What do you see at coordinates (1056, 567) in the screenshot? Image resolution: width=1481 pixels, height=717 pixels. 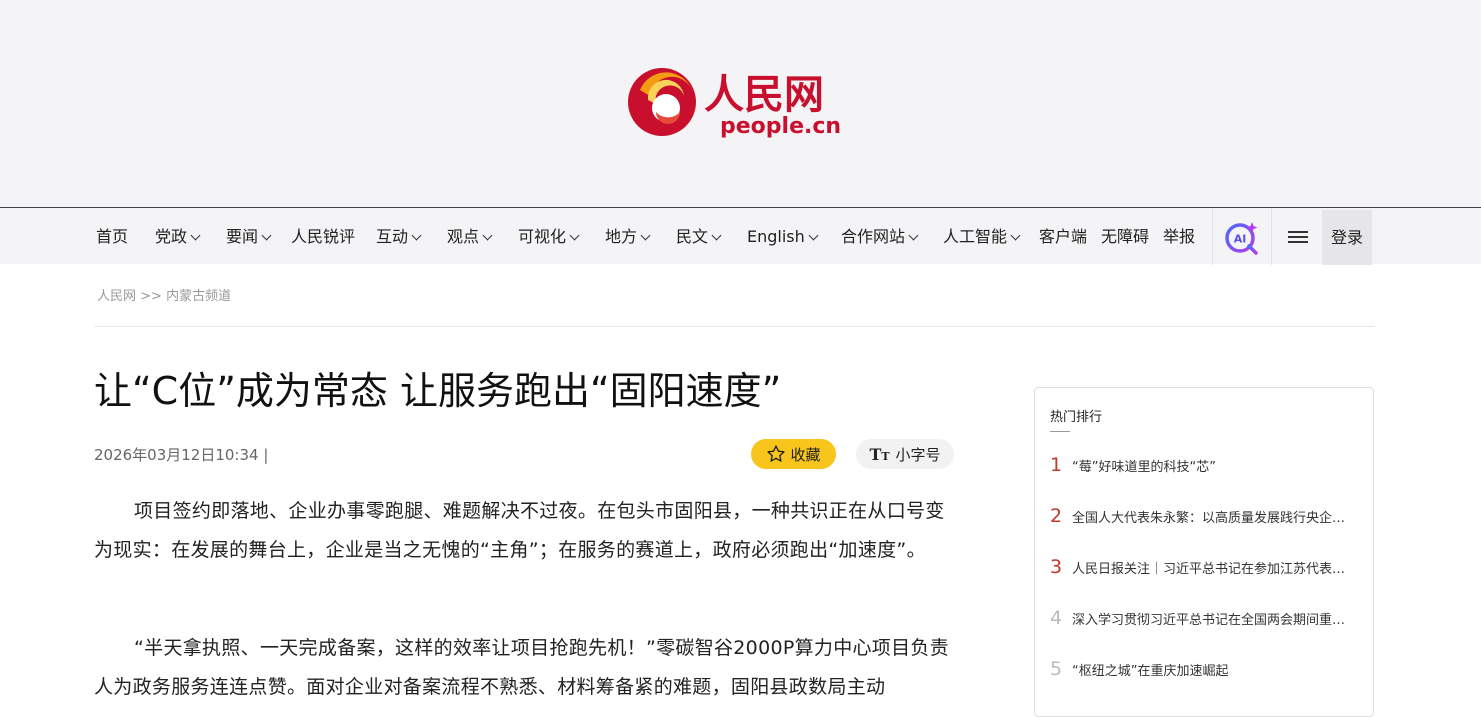 I see `rank-number: 3` at bounding box center [1056, 567].